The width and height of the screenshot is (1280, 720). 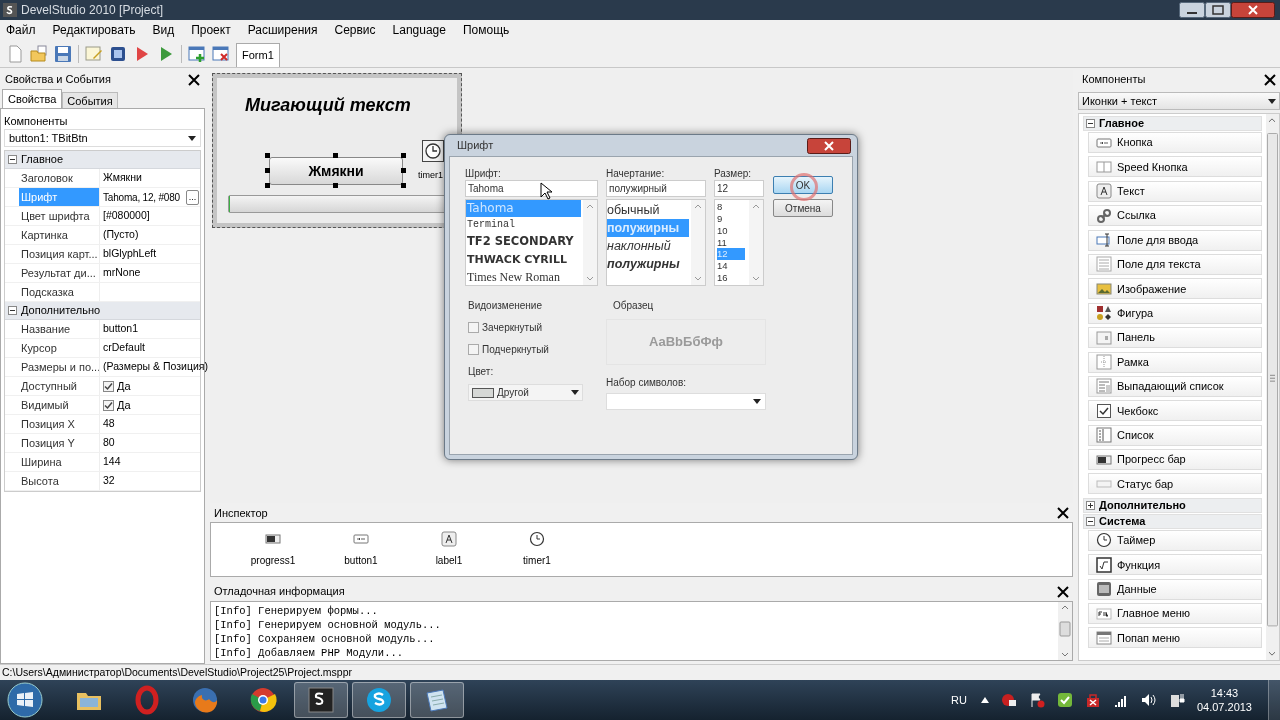 What do you see at coordinates (59, 235) in the screenshot?
I see `property-name: Картинка` at bounding box center [59, 235].